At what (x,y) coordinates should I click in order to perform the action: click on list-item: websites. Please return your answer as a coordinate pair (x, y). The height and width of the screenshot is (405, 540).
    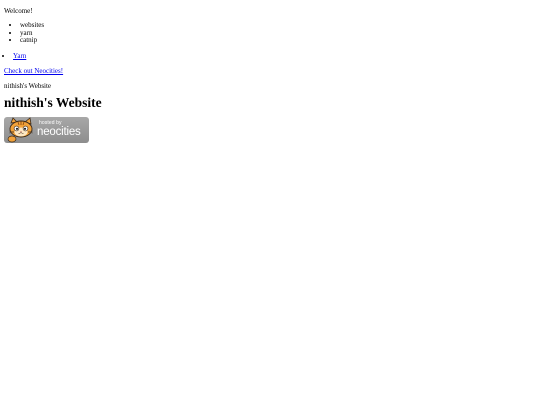
    Looking at the image, I should click on (280, 25).